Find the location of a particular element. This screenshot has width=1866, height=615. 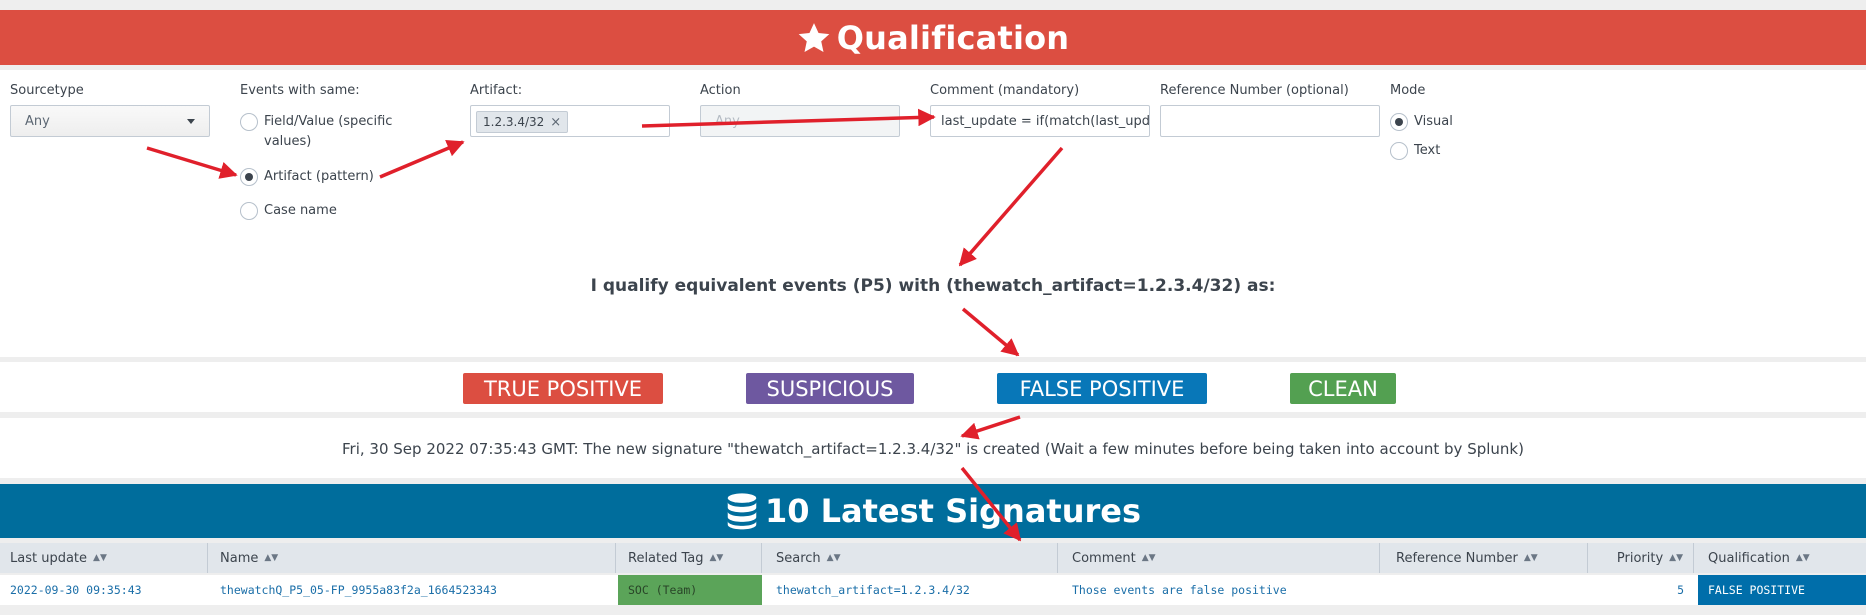

column-header-reference-number: Reference Number ▲▼ is located at coordinates (1487, 558).